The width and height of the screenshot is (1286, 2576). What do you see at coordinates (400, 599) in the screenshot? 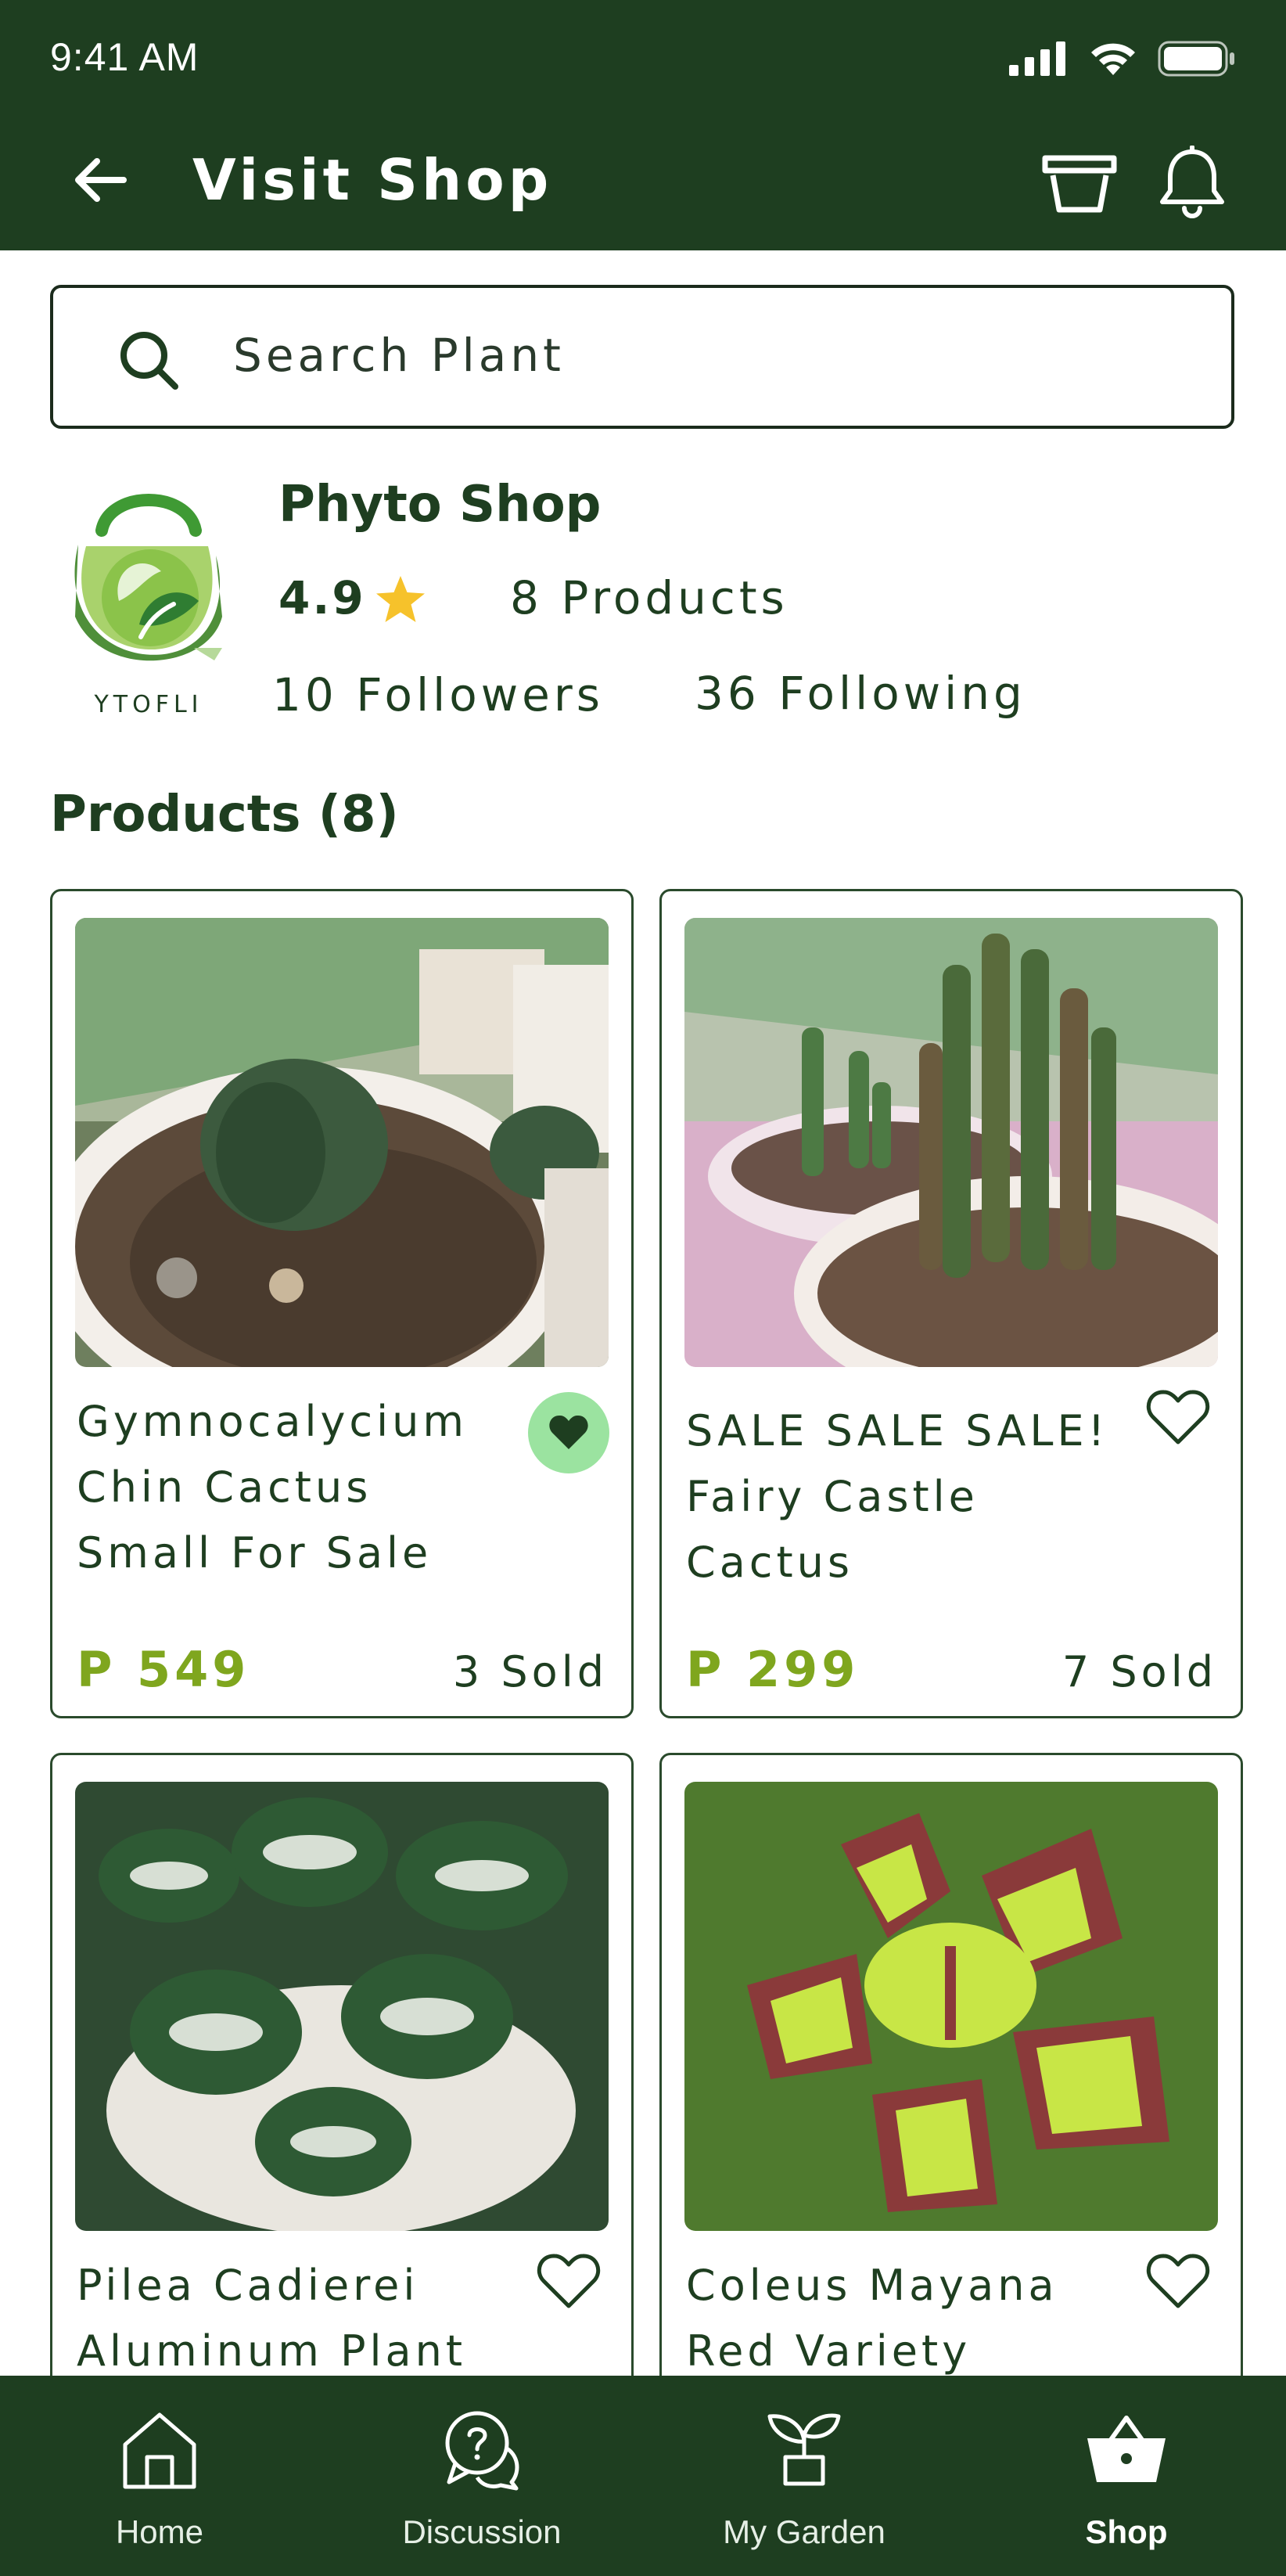
I see `star-icon` at bounding box center [400, 599].